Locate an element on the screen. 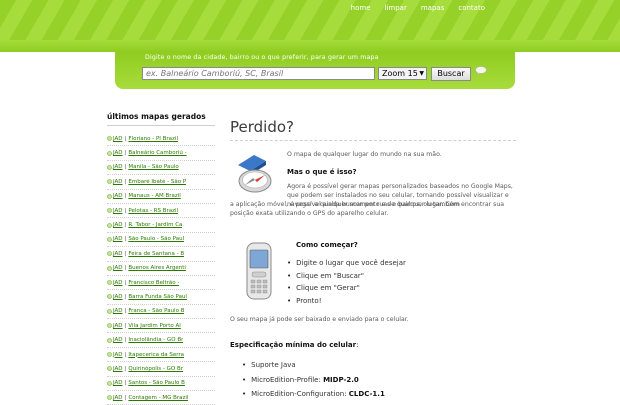 This screenshot has height=405, width=620. list-item: JAD | Feira de Santana - B is located at coordinates (161, 254).